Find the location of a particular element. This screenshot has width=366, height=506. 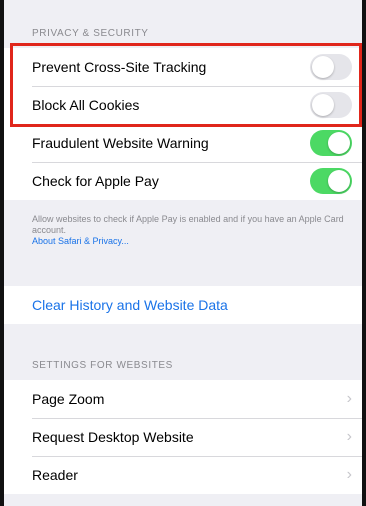

clear-history-group: Clear History and Website Data is located at coordinates (183, 305).